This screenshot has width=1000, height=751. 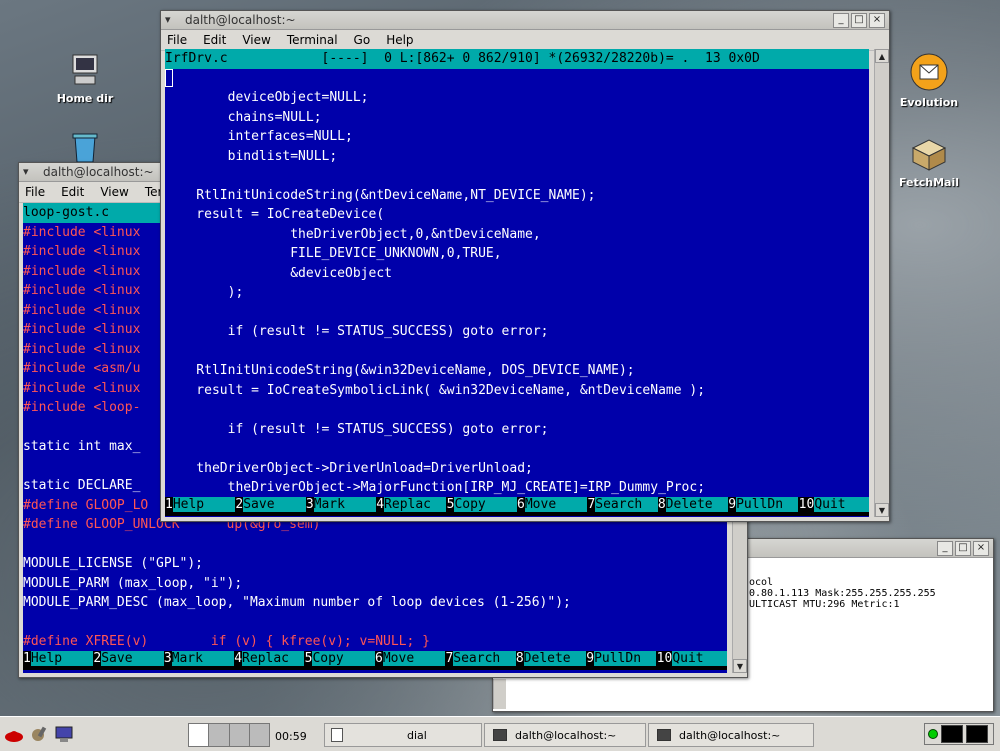 What do you see at coordinates (259, 136) in the screenshot?
I see `code-line: interfaces=NULL;` at bounding box center [259, 136].